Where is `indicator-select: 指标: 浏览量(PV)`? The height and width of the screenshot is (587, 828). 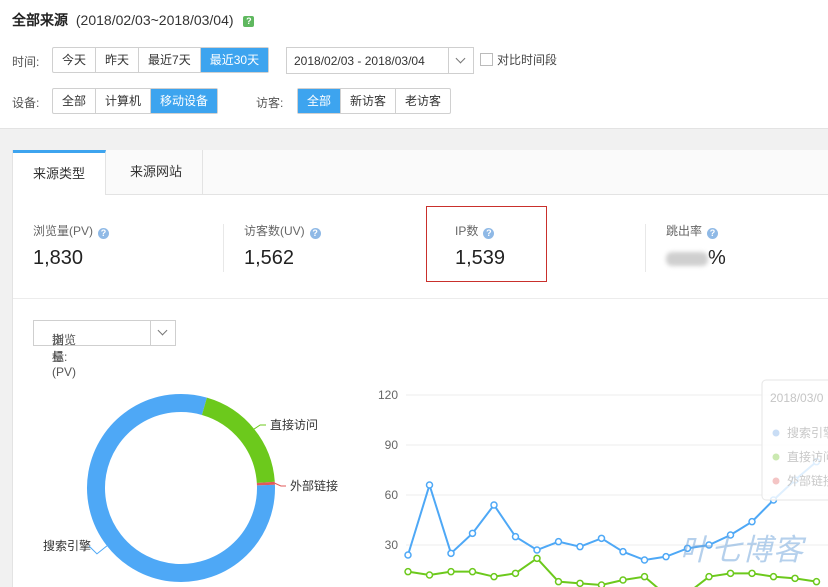
indicator-select: 指标: 浏览量(PV) is located at coordinates (104, 349).